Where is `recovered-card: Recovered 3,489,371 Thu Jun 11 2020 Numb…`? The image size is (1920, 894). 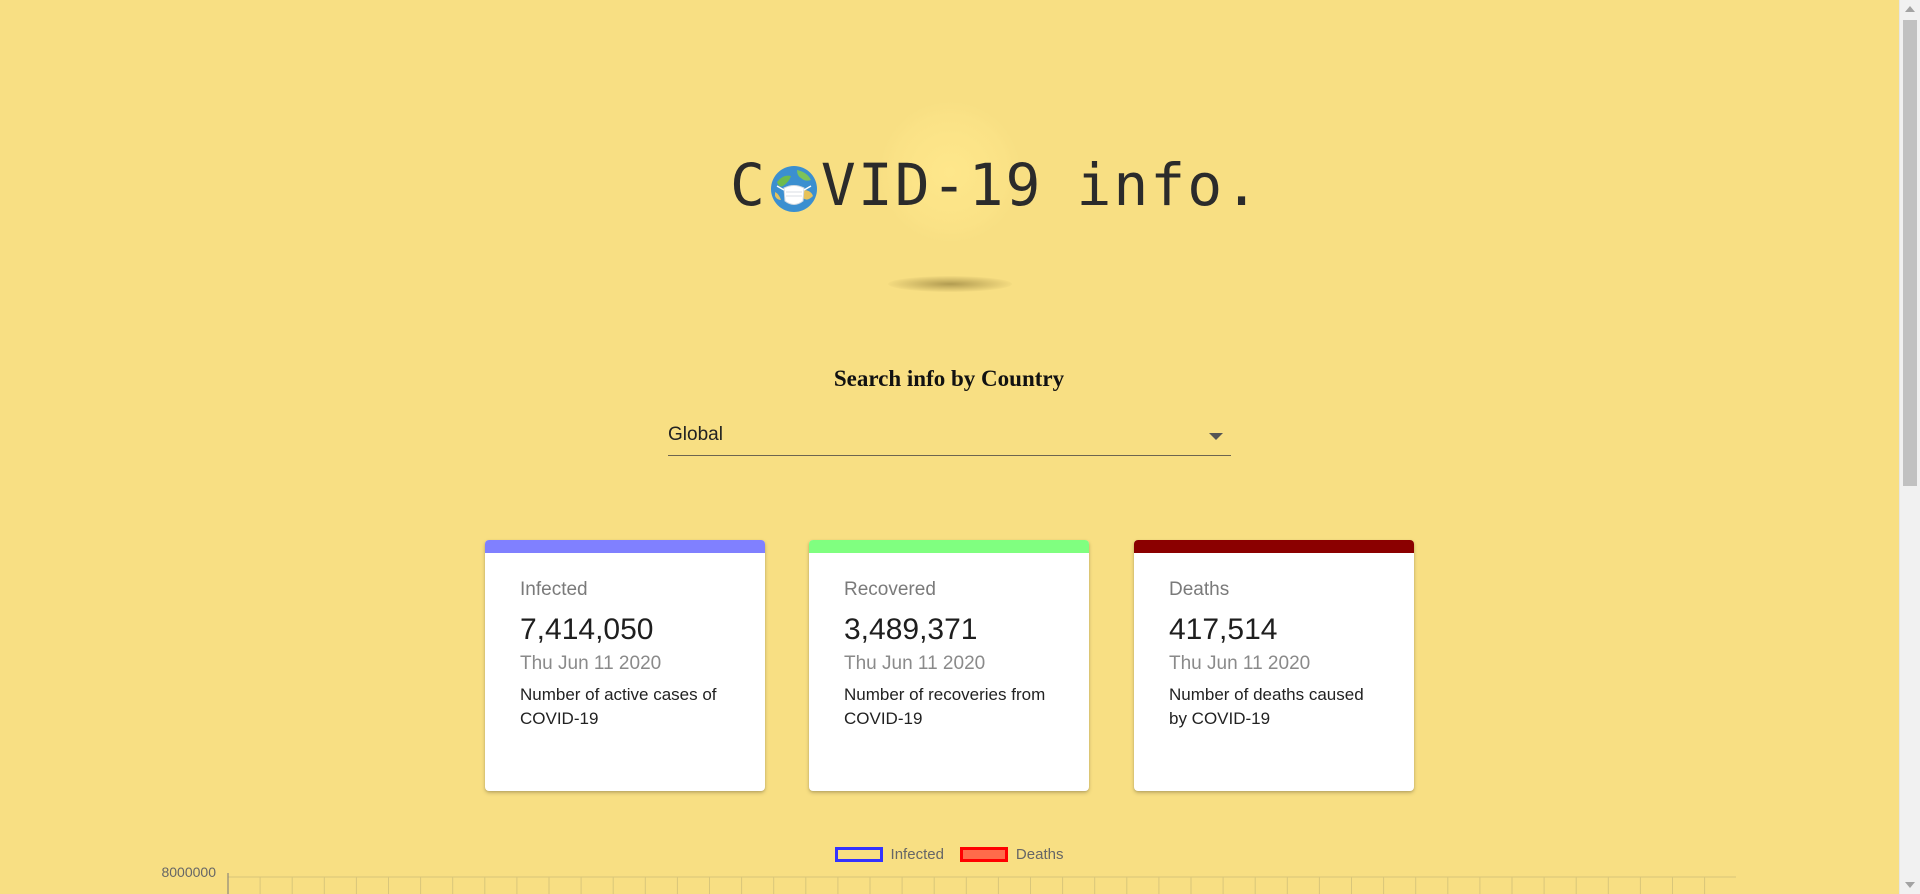
recovered-card: Recovered 3,489,371 Thu Jun 11 2020 Numb… is located at coordinates (949, 665).